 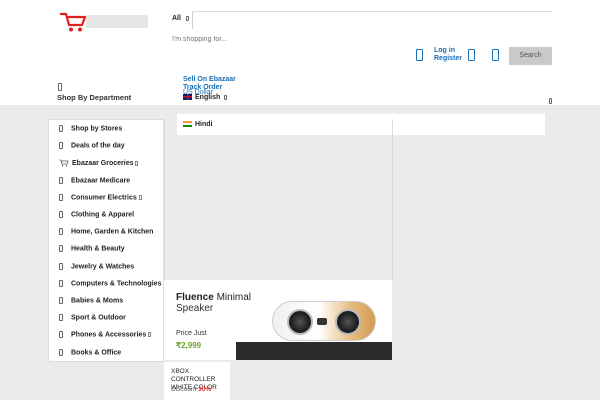 What do you see at coordinates (106, 231) in the screenshot?
I see `sidebar-item-home-garden: Home, Garden & Kitchen` at bounding box center [106, 231].